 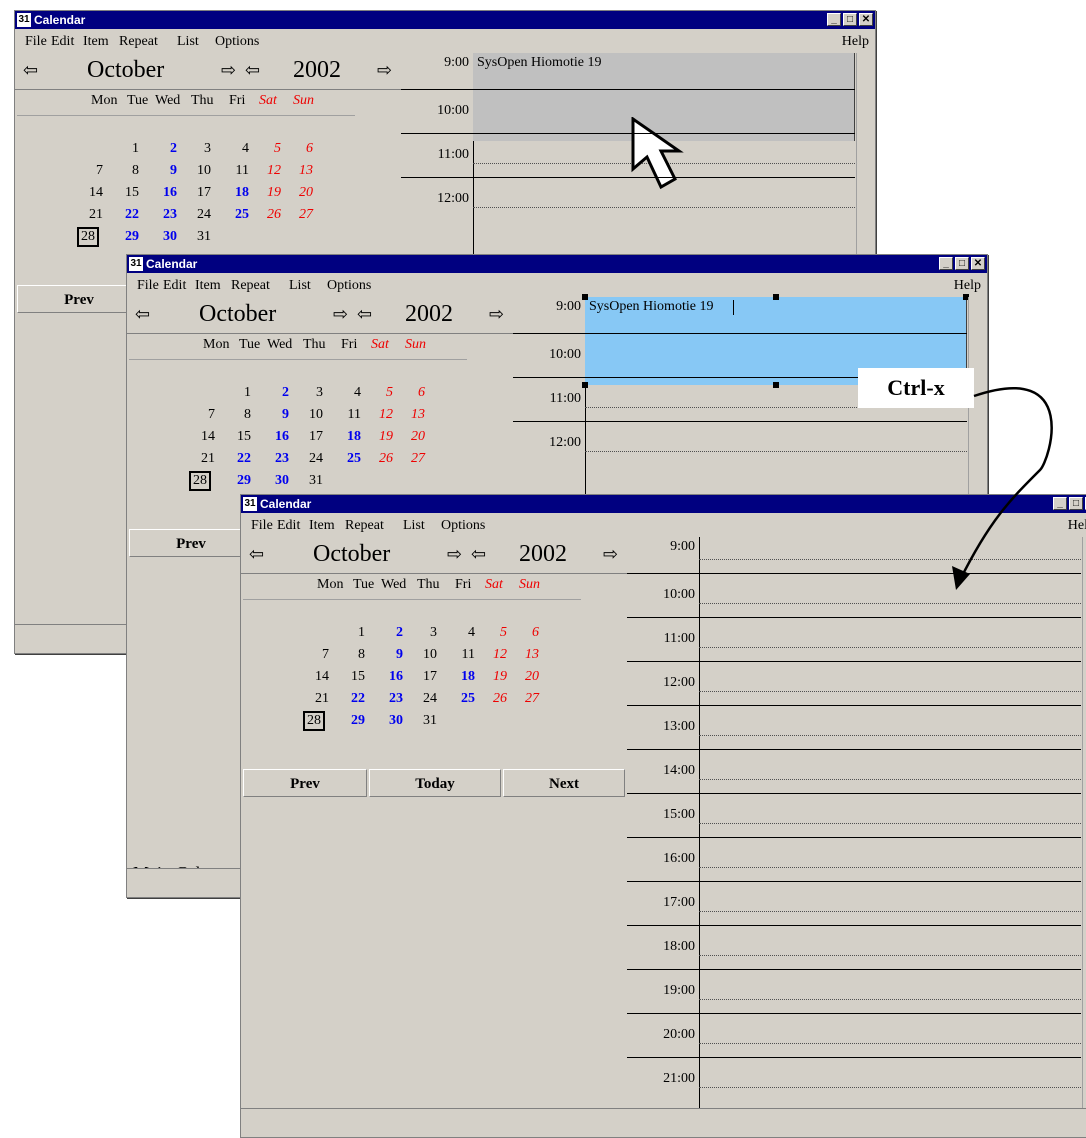 What do you see at coordinates (435, 783) in the screenshot?
I see `today-button: Today` at bounding box center [435, 783].